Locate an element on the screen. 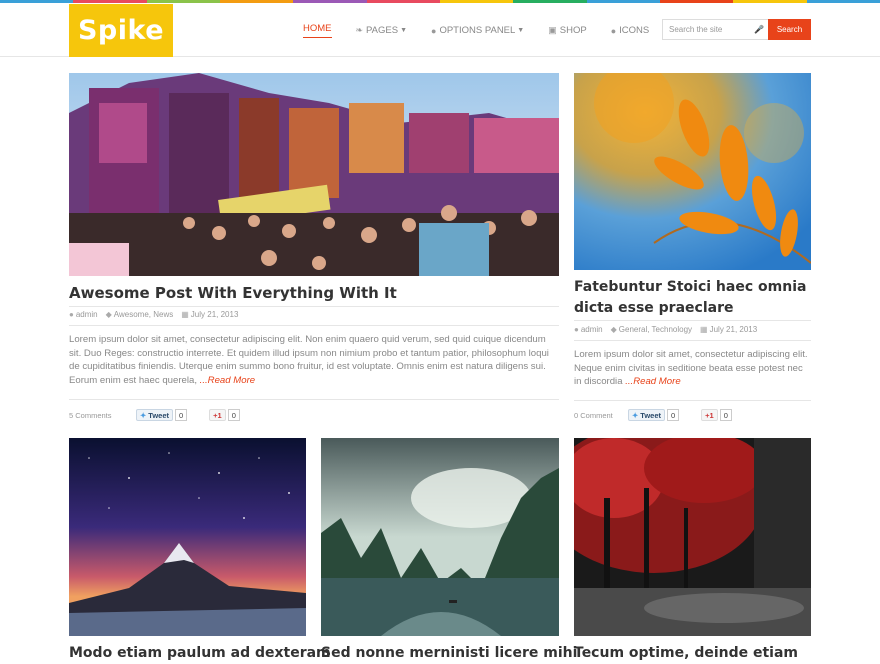 The height and width of the screenshot is (664, 880). post-2-share-divider is located at coordinates (692, 400).